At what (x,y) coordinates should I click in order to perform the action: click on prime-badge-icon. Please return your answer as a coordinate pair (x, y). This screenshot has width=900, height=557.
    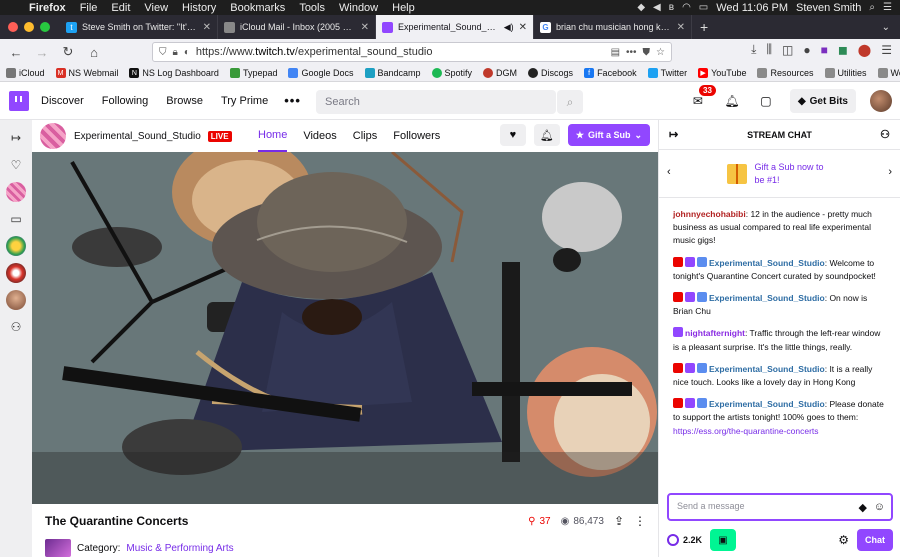
    Looking at the image, I should click on (702, 403).